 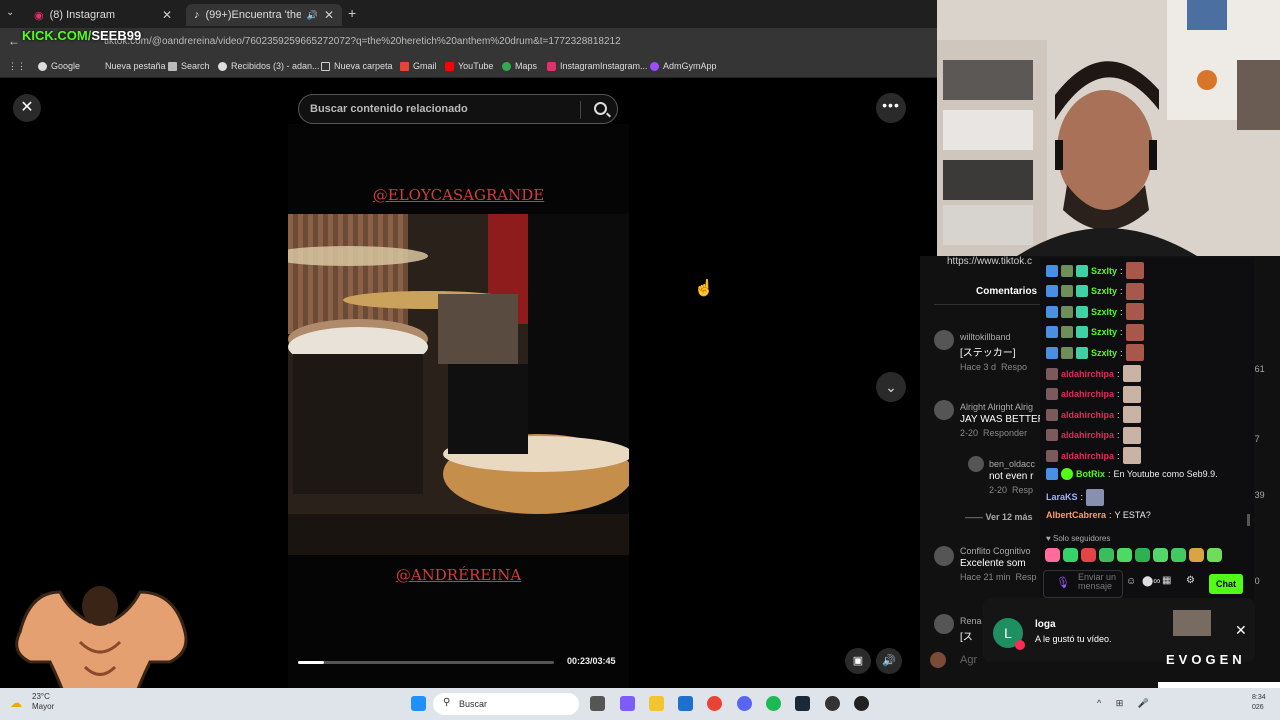 What do you see at coordinates (458, 109) in the screenshot?
I see `related-search-input: Buscar contenido relacionado` at bounding box center [458, 109].